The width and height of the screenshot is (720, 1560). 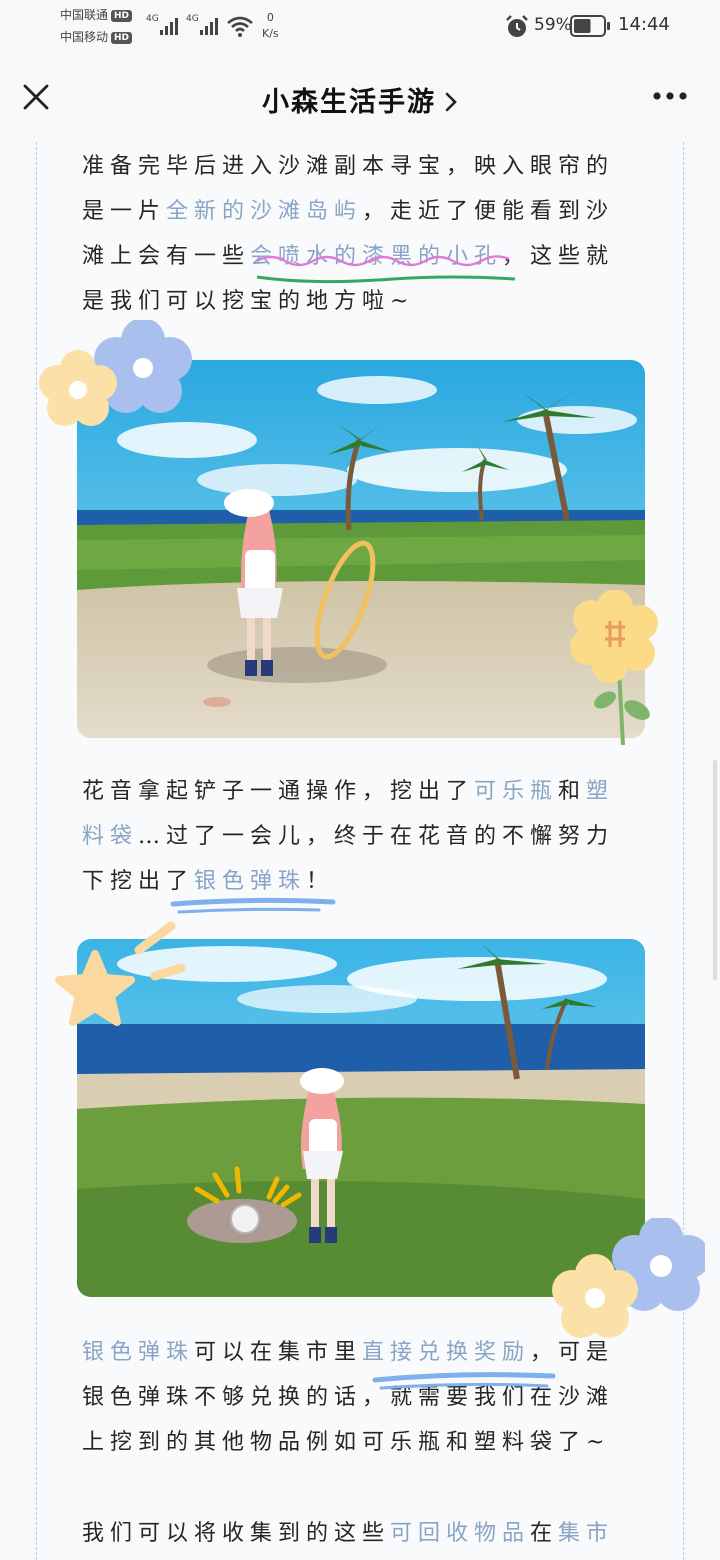 I want to click on highlighted-text: 集市, so click(x=586, y=1533).